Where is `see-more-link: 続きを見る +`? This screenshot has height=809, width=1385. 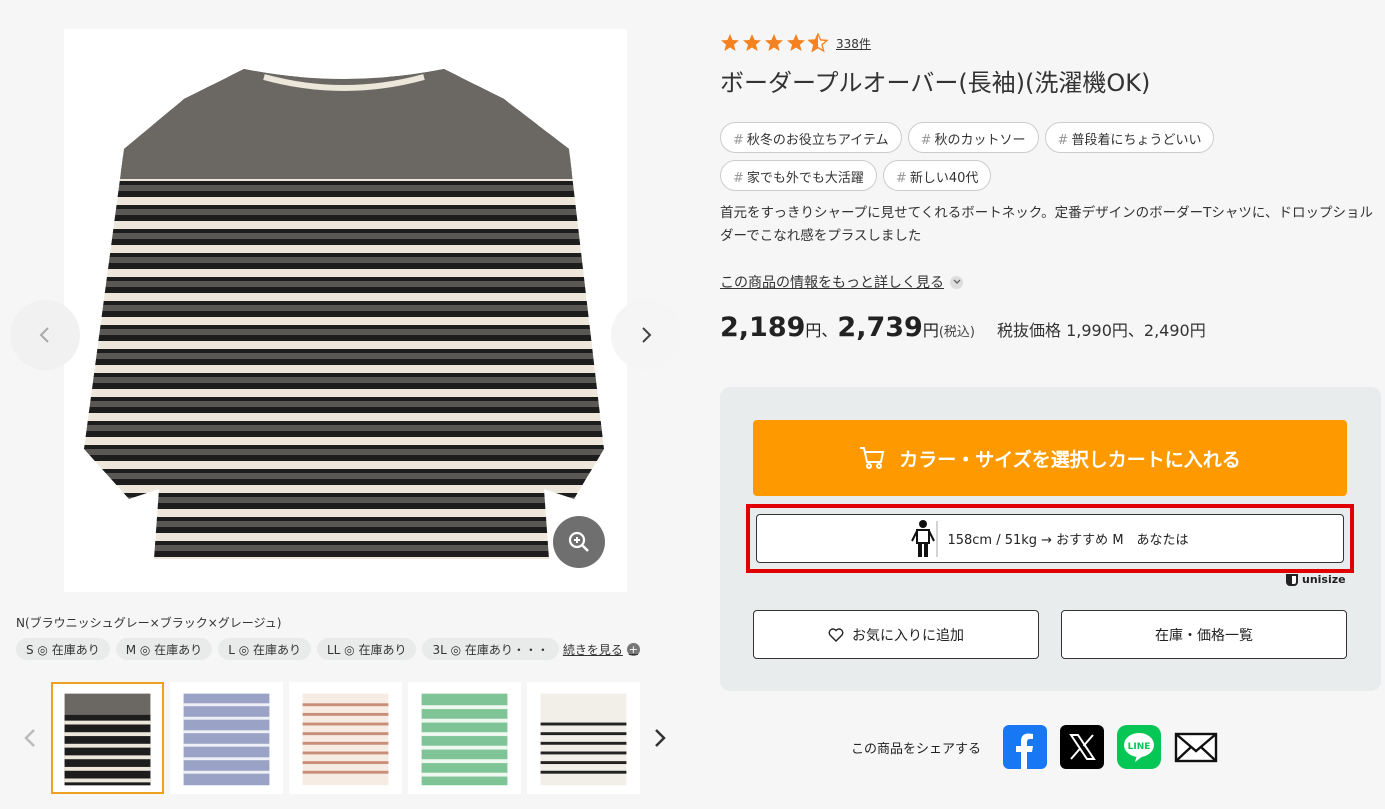
see-more-link: 続きを見る + is located at coordinates (601, 649).